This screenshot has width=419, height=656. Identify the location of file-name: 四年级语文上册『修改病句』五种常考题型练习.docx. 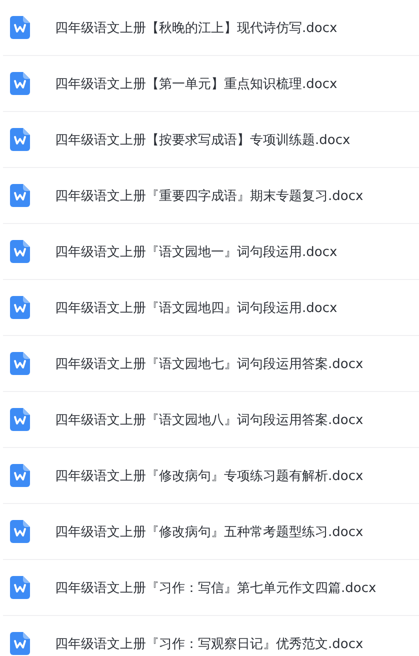
(209, 531).